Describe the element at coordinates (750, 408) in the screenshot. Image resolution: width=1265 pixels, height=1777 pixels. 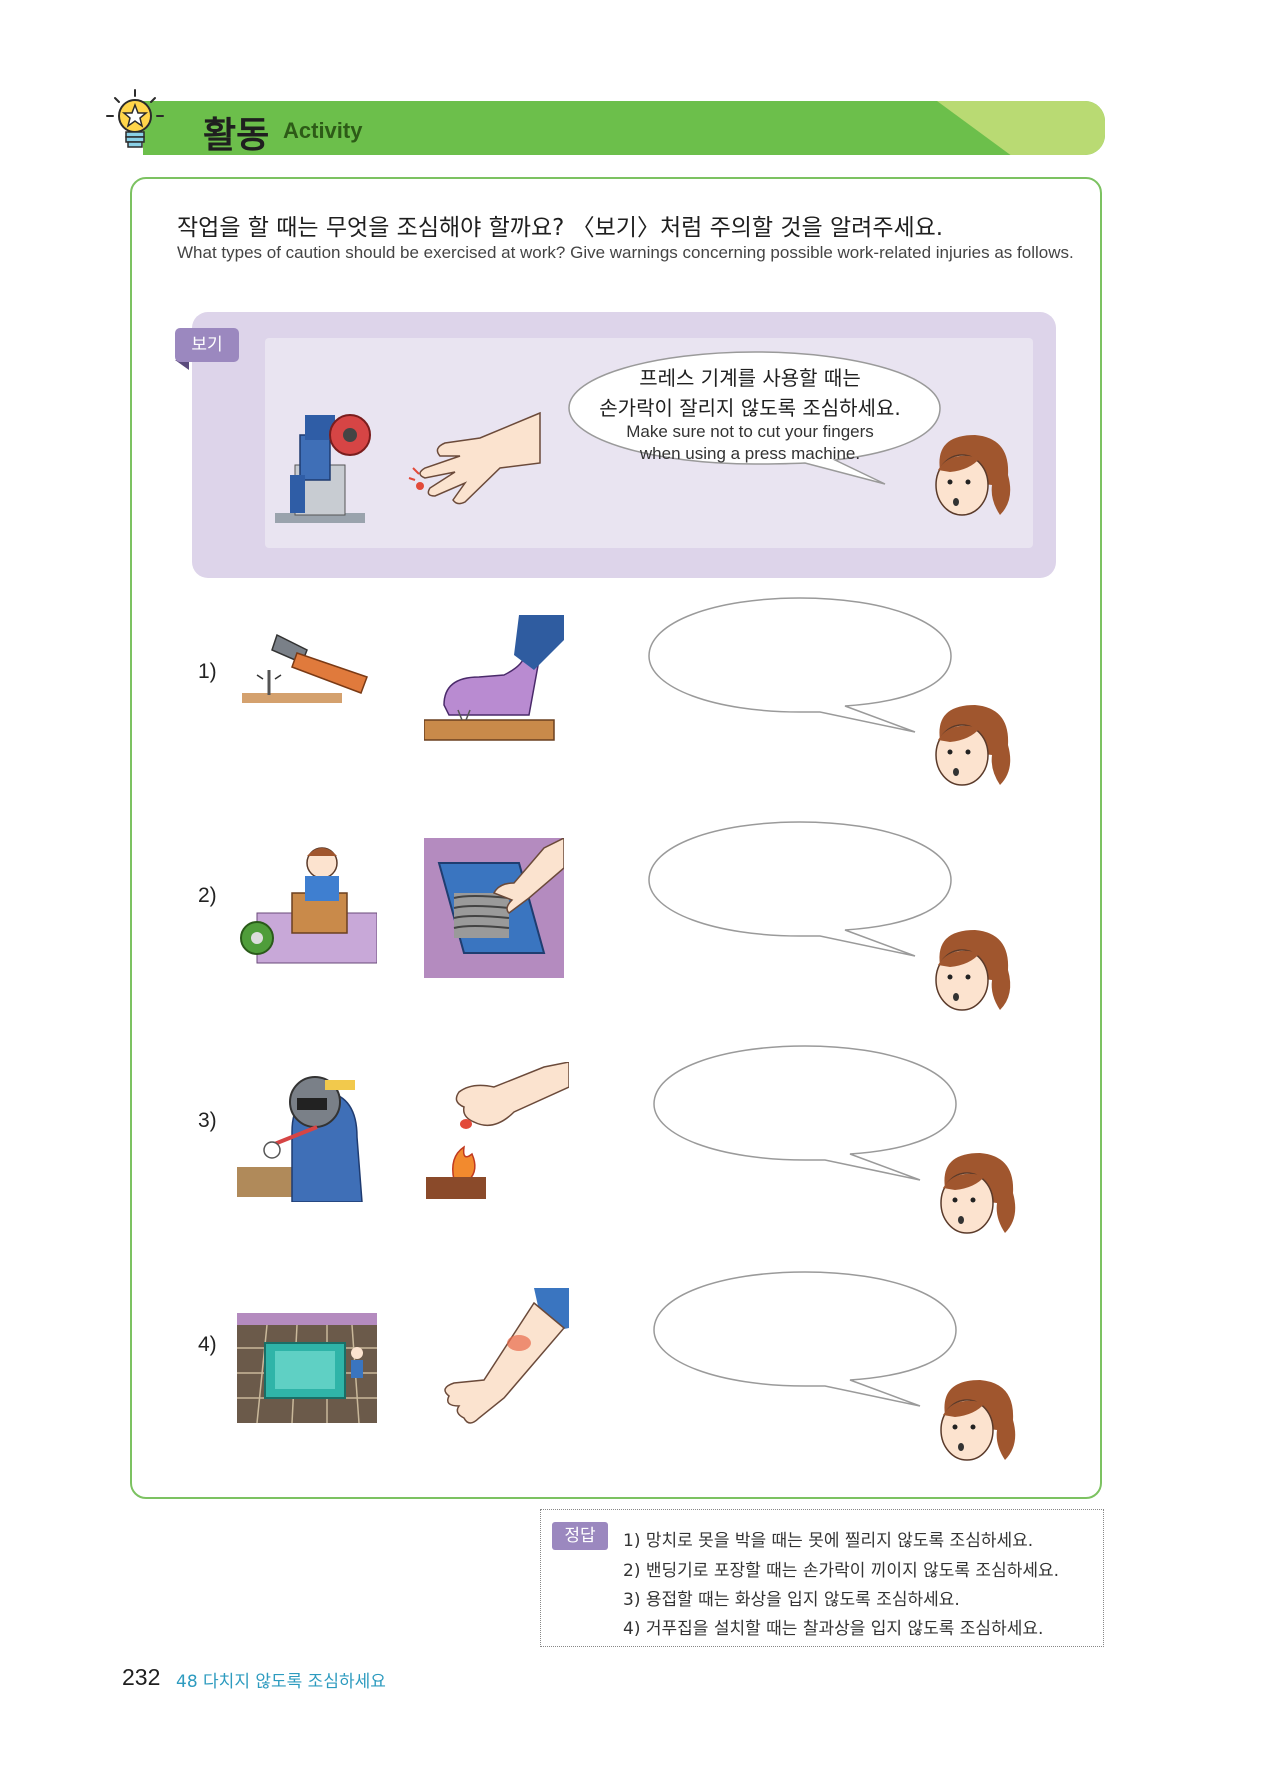
I see `example-speech-korean-line-2: 손가락이 잘리지 않도록 조심하세요.` at that location.